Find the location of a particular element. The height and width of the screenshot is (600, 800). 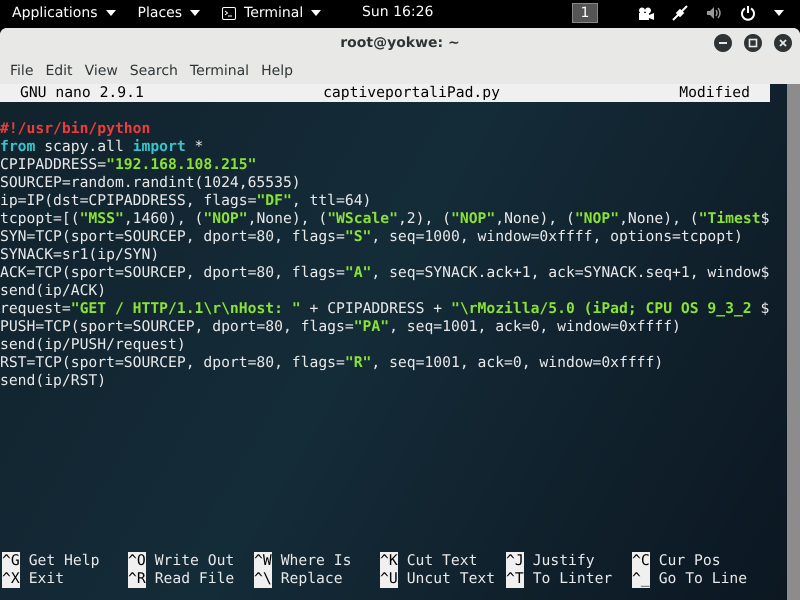

code-line: send(ip/PUSH/request) is located at coordinates (93, 345).